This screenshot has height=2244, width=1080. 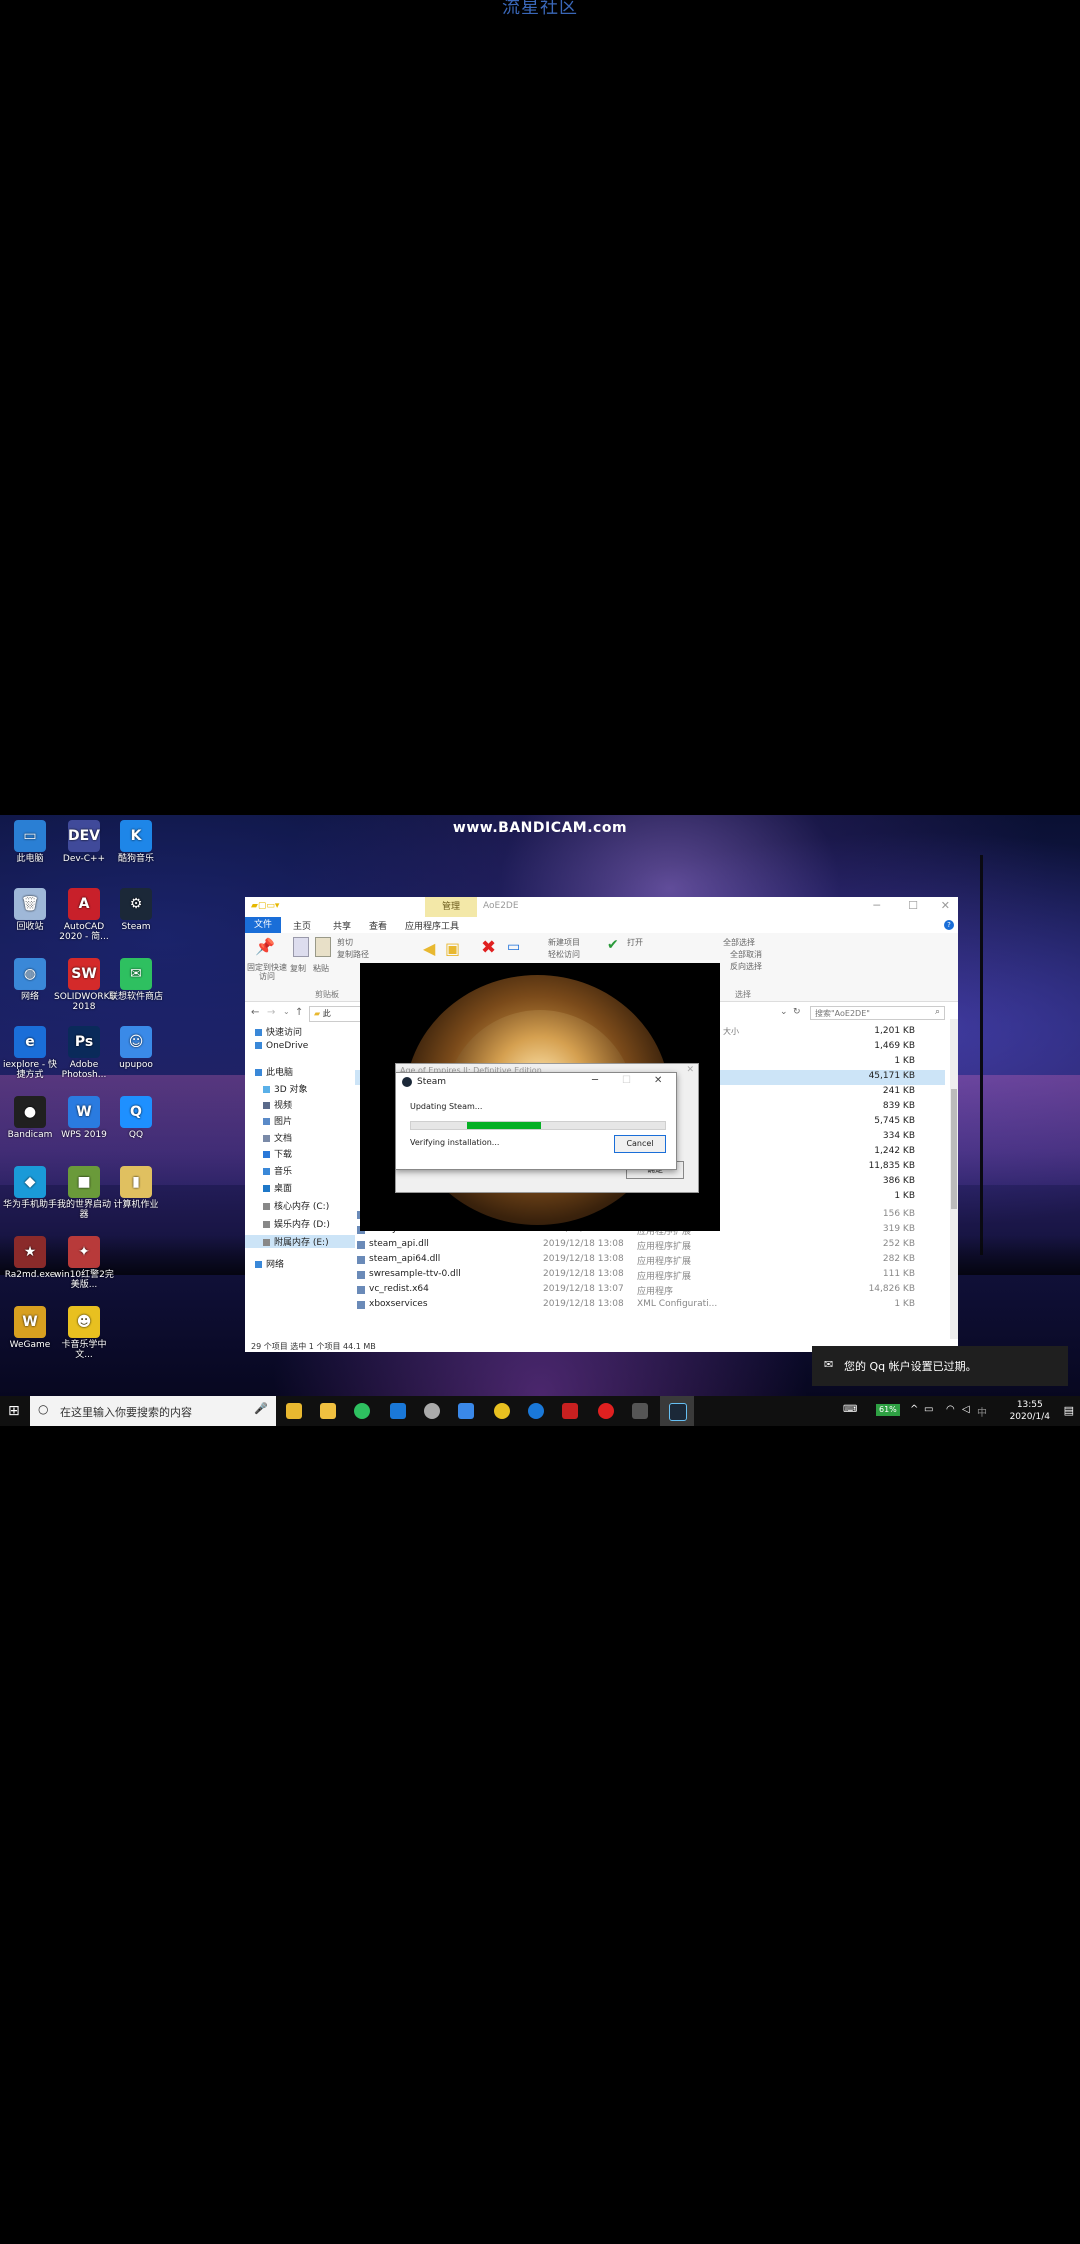 What do you see at coordinates (302, 925) in the screenshot?
I see `tab-home: 主页` at bounding box center [302, 925].